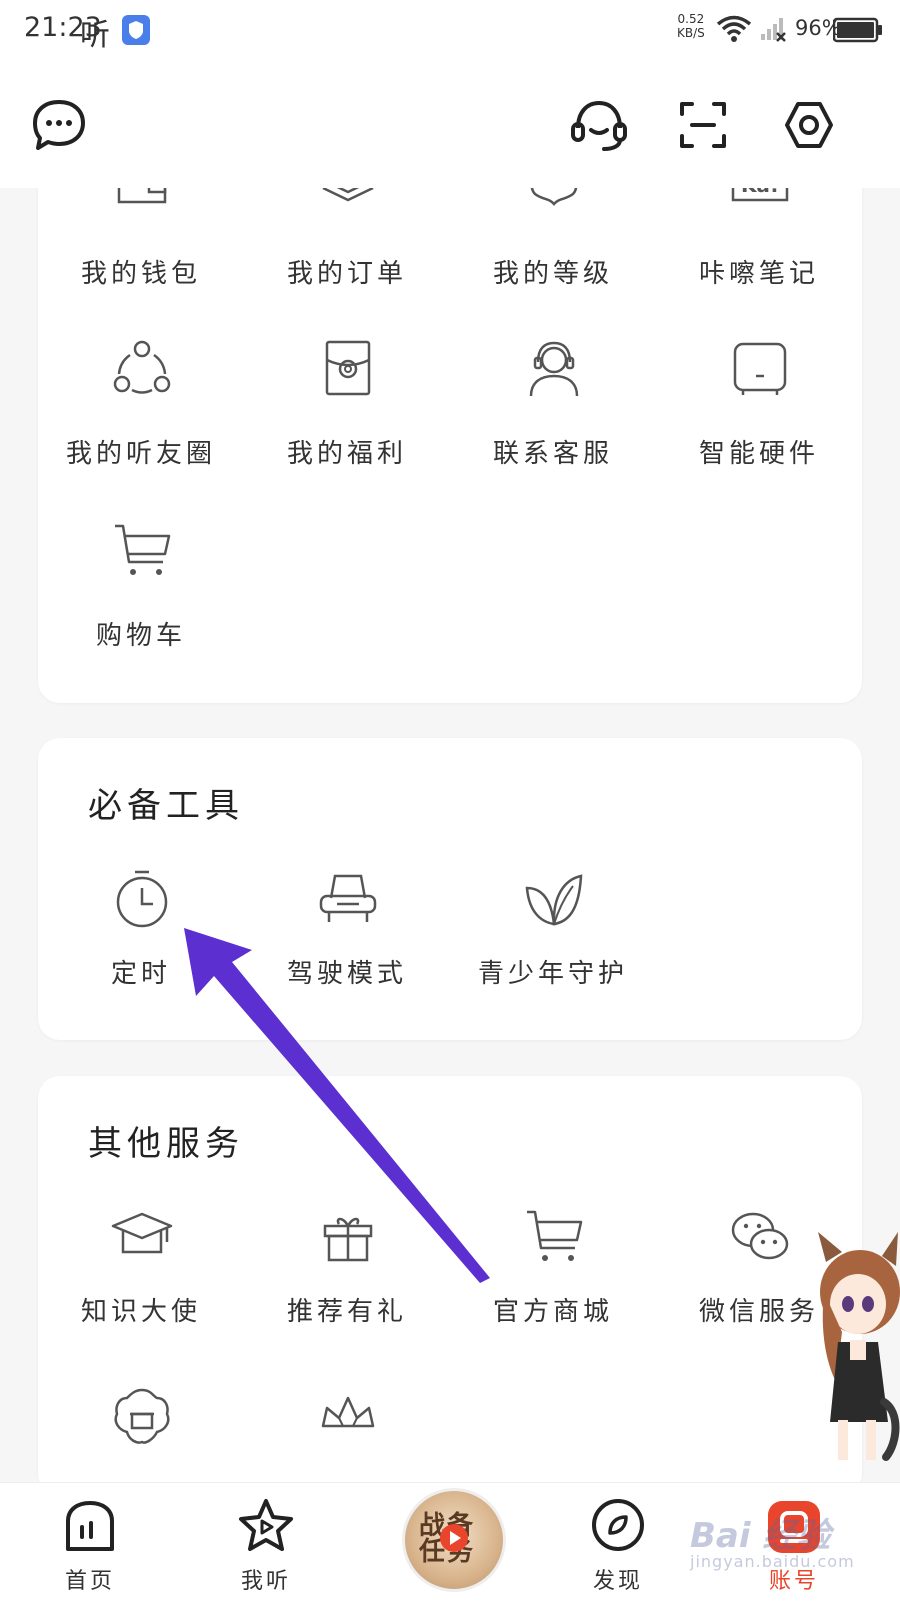 The image size is (900, 1601). What do you see at coordinates (760, 1236) in the screenshot?
I see `wechat-icon` at bounding box center [760, 1236].